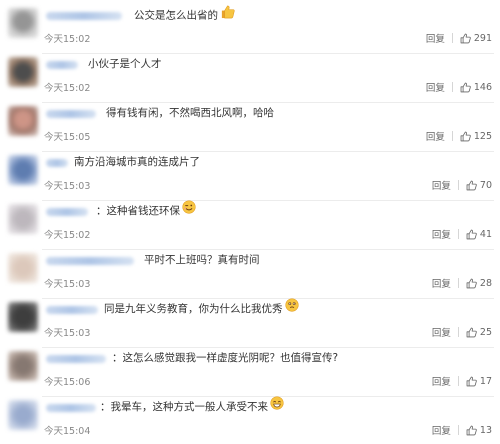 The width and height of the screenshot is (500, 444). Describe the element at coordinates (485, 430) in the screenshot. I see `like-count: 13` at that location.